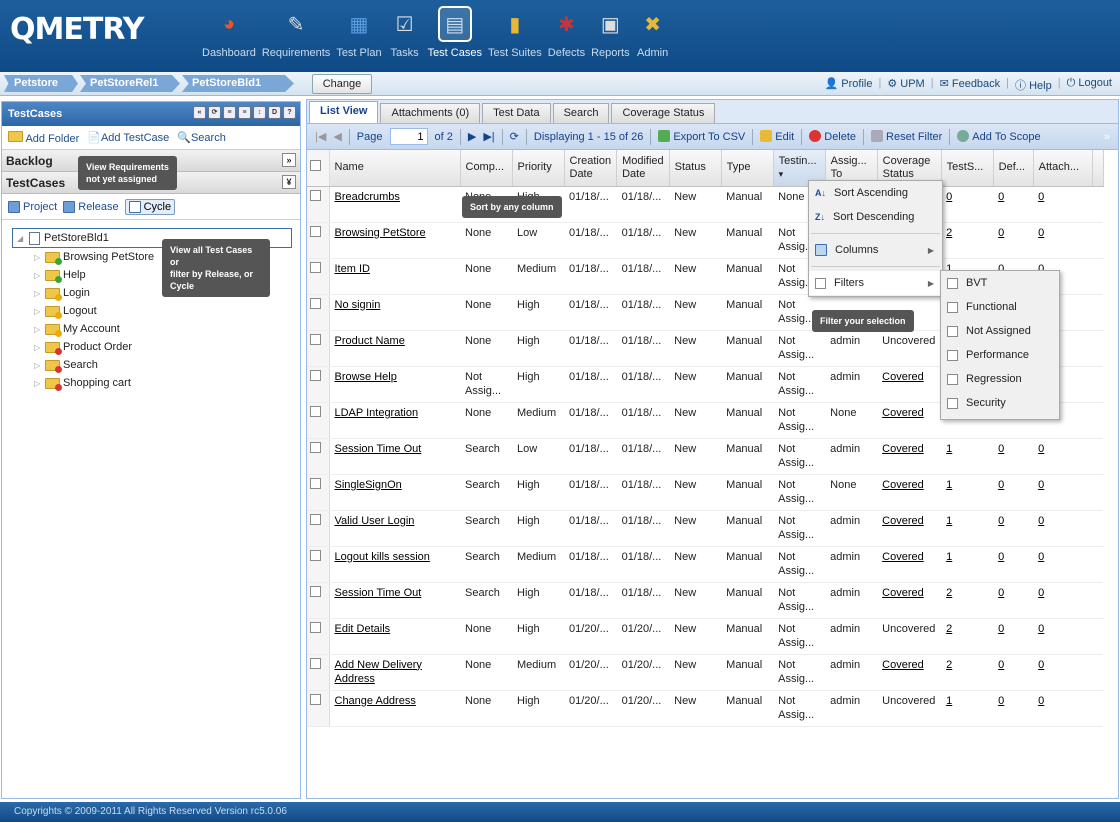  Describe the element at coordinates (394, 204) in the screenshot. I see `table-cell: Breadcrumbs` at that location.